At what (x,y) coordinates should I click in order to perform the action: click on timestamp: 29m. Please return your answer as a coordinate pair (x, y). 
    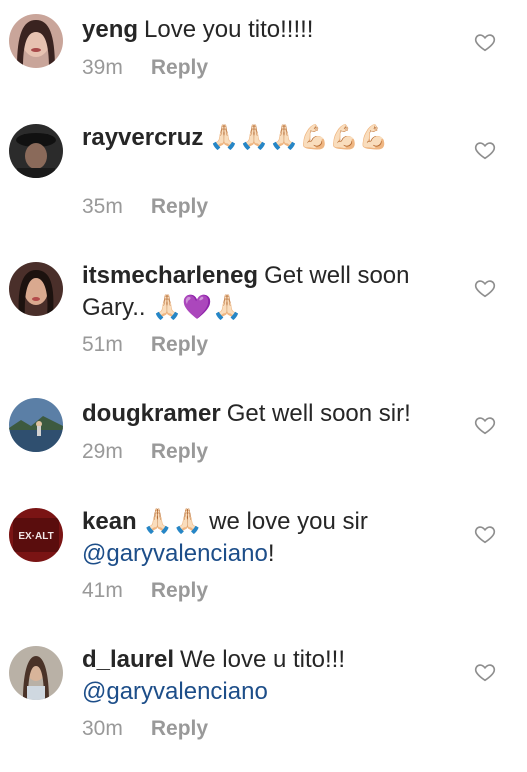
    Looking at the image, I should click on (102, 451).